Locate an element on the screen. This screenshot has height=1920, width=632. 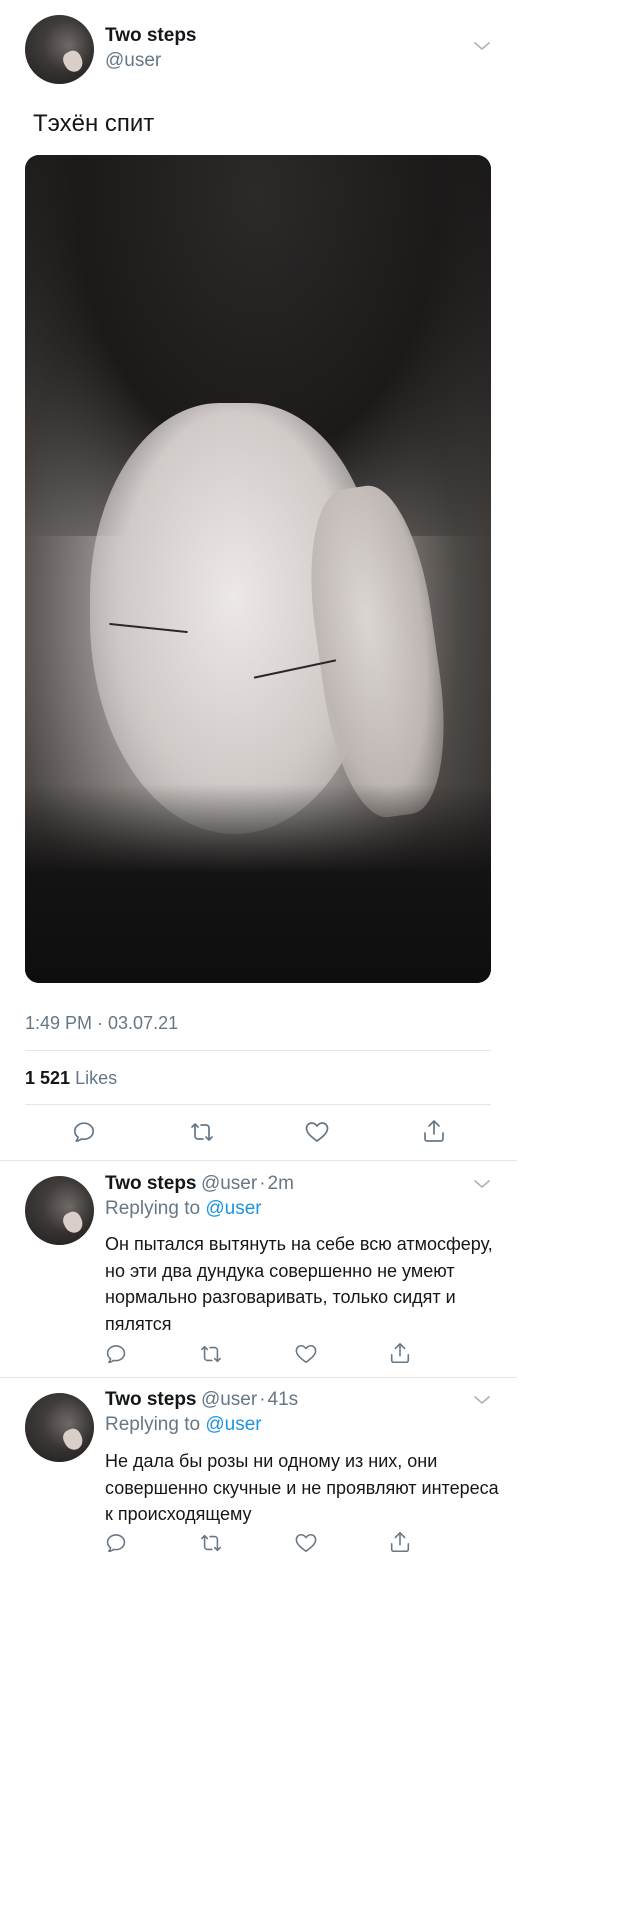
likes-label: Likes is located at coordinates (96, 1078).